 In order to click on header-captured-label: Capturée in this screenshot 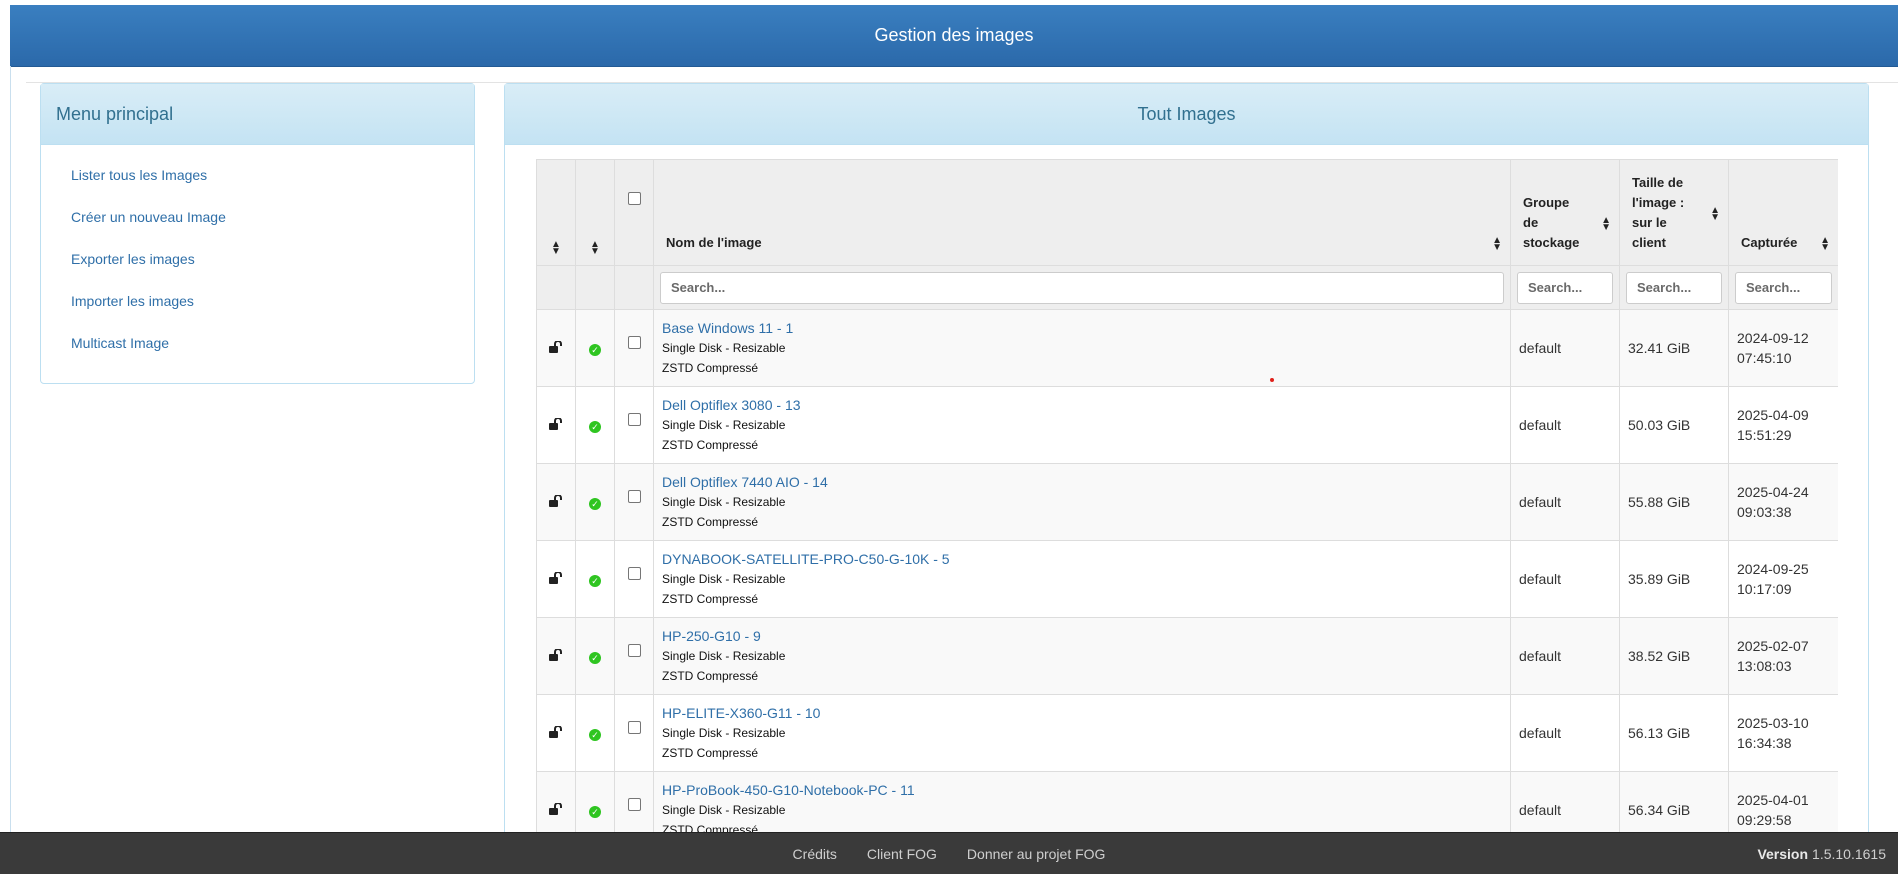, I will do `click(1769, 242)`.